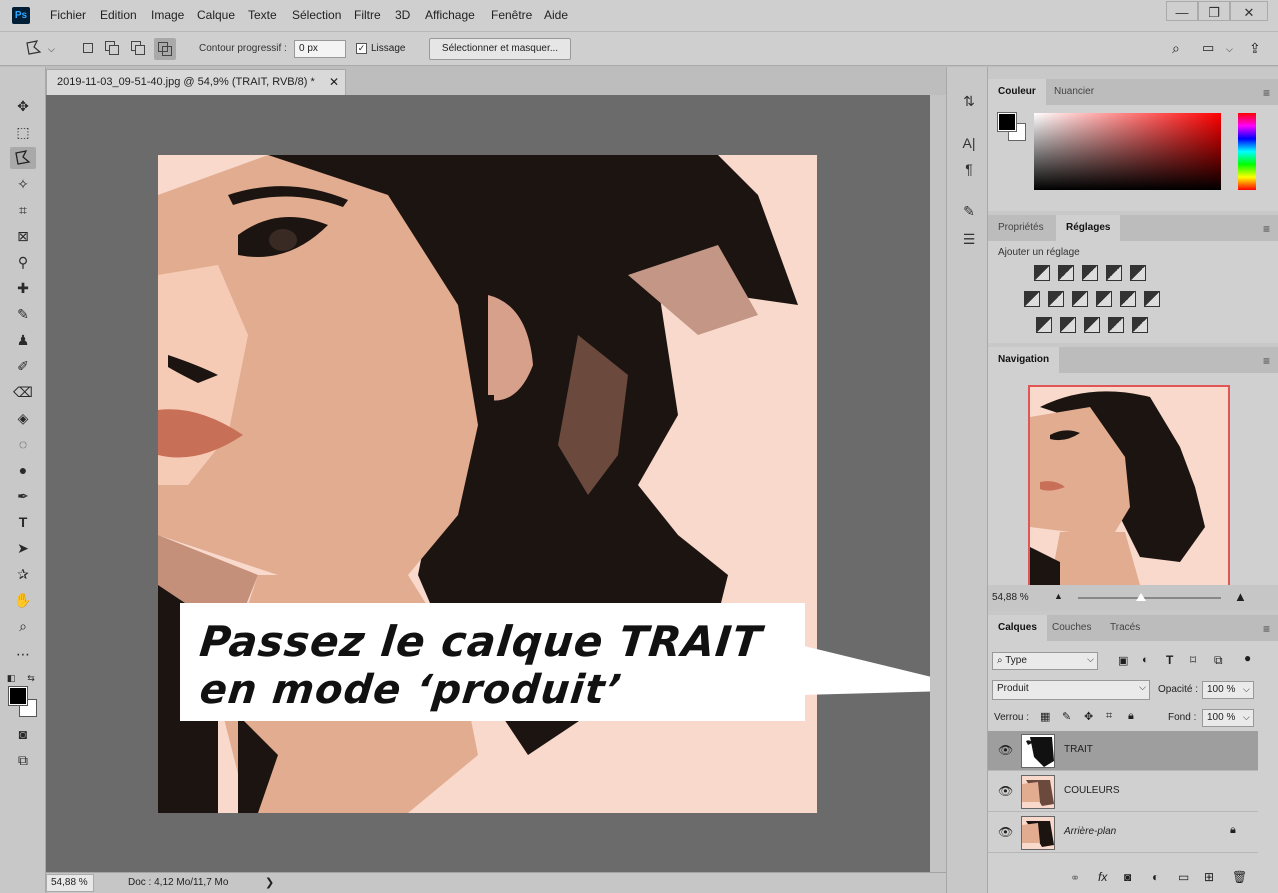 The height and width of the screenshot is (893, 1278). What do you see at coordinates (1116, 325) in the screenshot?
I see `selective-color-icon` at bounding box center [1116, 325].